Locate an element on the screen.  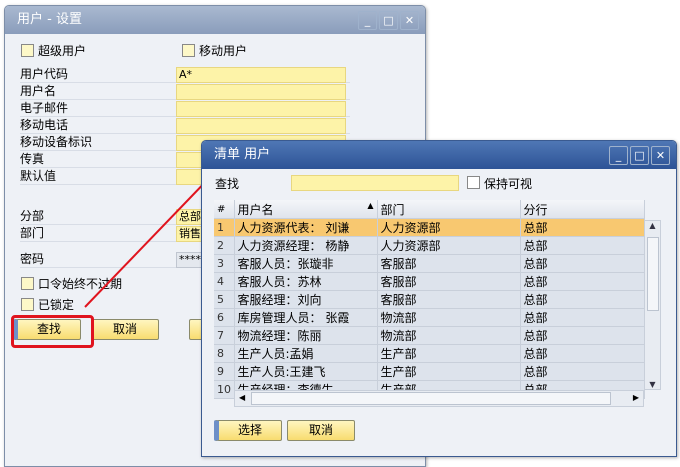
row-number: 3 is located at coordinates (224, 263).